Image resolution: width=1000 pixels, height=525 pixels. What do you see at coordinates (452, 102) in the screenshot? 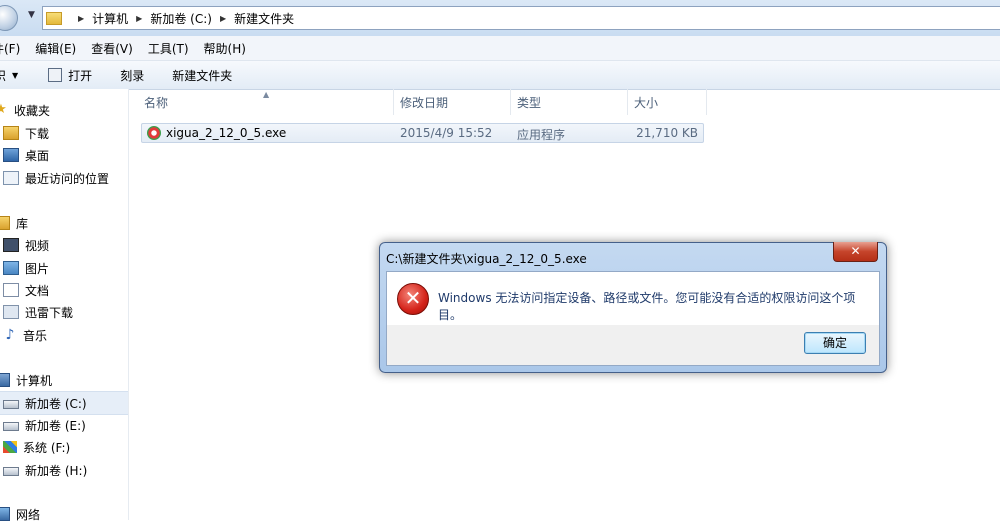
I see `column-header-date: 修改日期` at bounding box center [452, 102].